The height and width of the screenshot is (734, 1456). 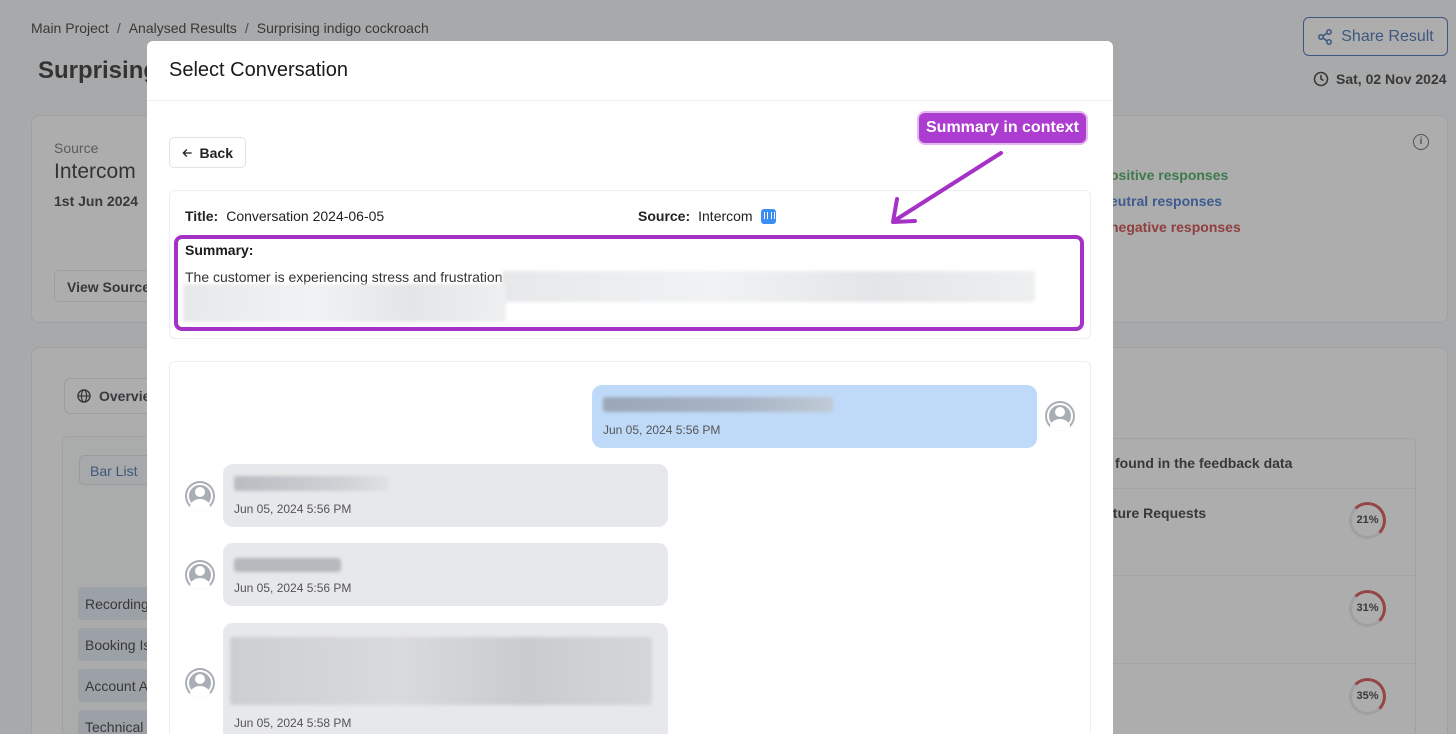 I want to click on back-label: Back, so click(x=216, y=152).